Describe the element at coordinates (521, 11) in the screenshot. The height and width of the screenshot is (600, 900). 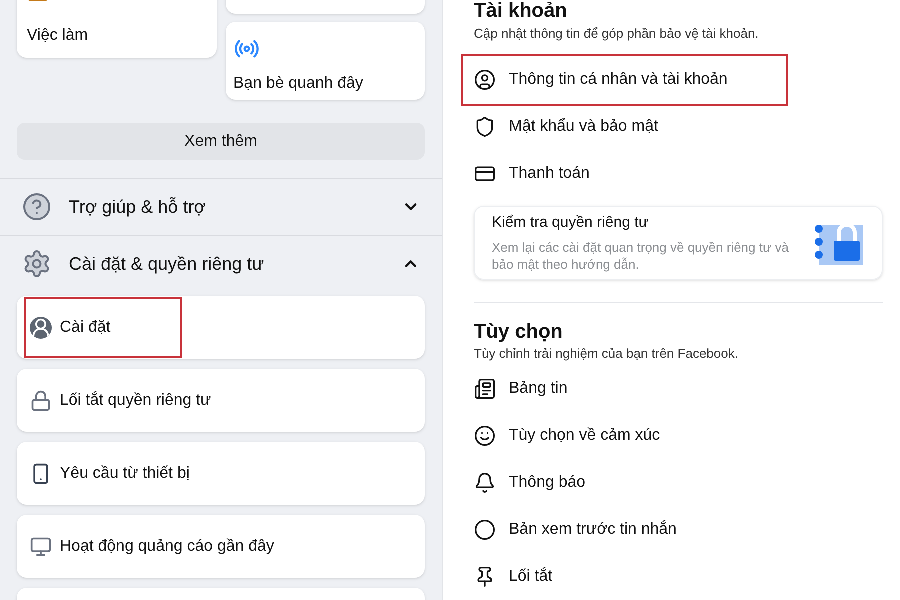
I see `section-title: Tài khoản` at that location.